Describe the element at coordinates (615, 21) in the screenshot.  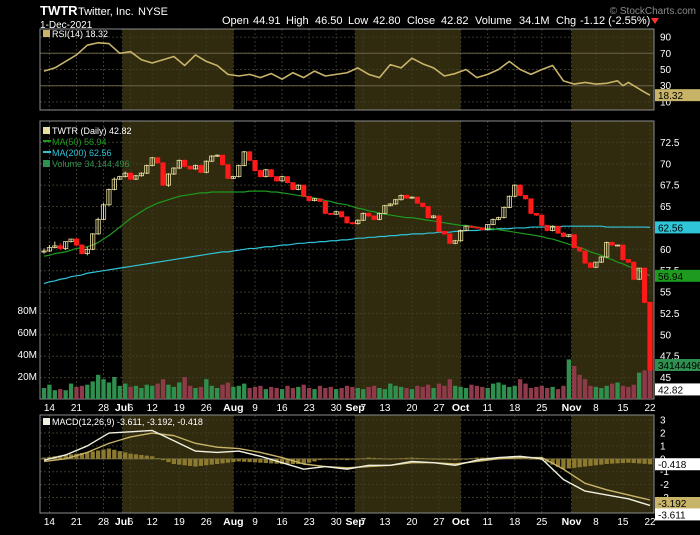
I see `chg-value: -1.12 (-2.55%)` at that location.